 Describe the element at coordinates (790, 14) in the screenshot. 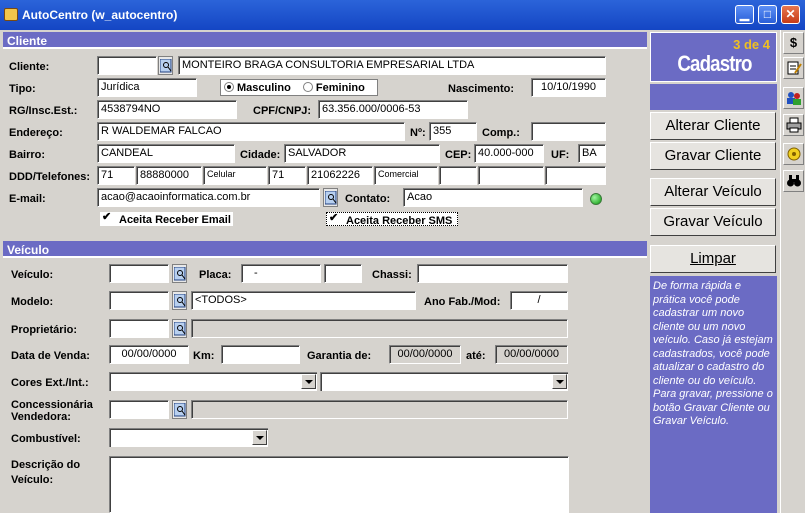

I see `close-button: ✕` at that location.